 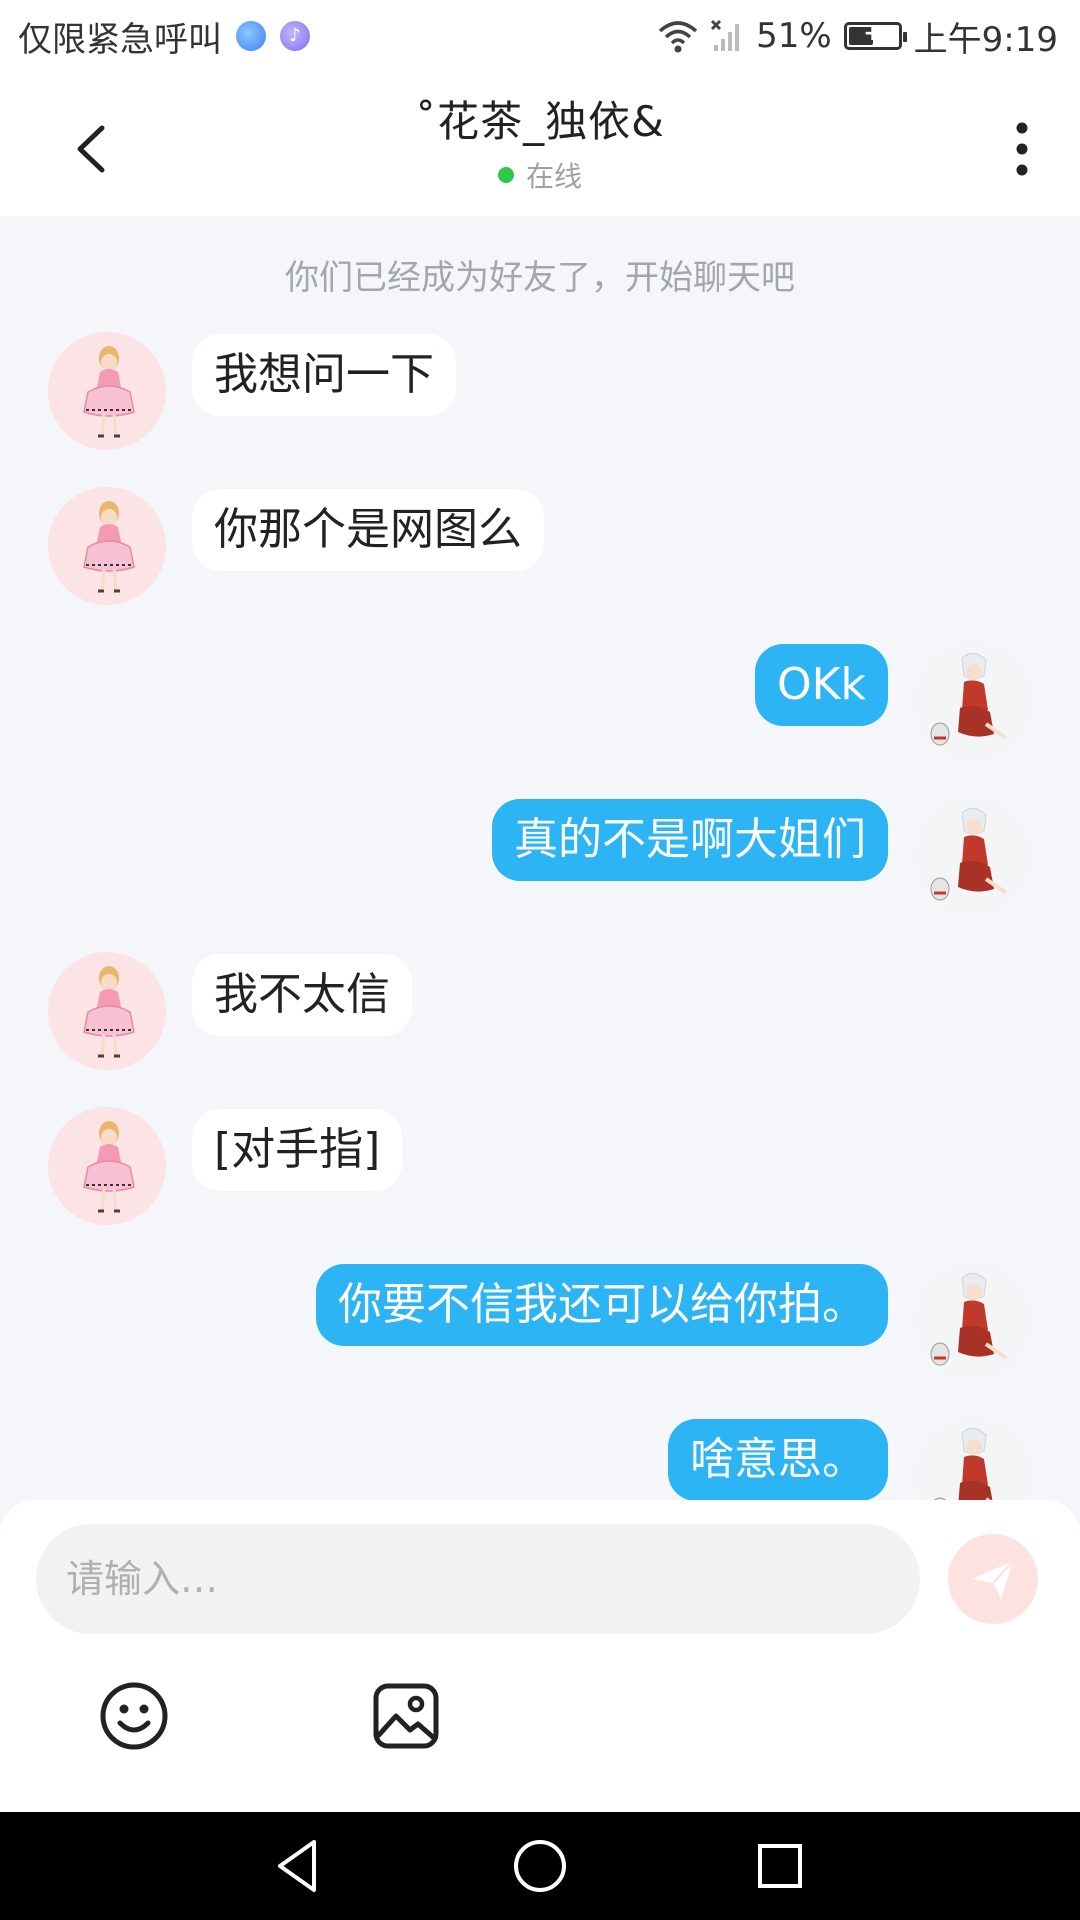 I want to click on nav-back-button, so click(x=300, y=1866).